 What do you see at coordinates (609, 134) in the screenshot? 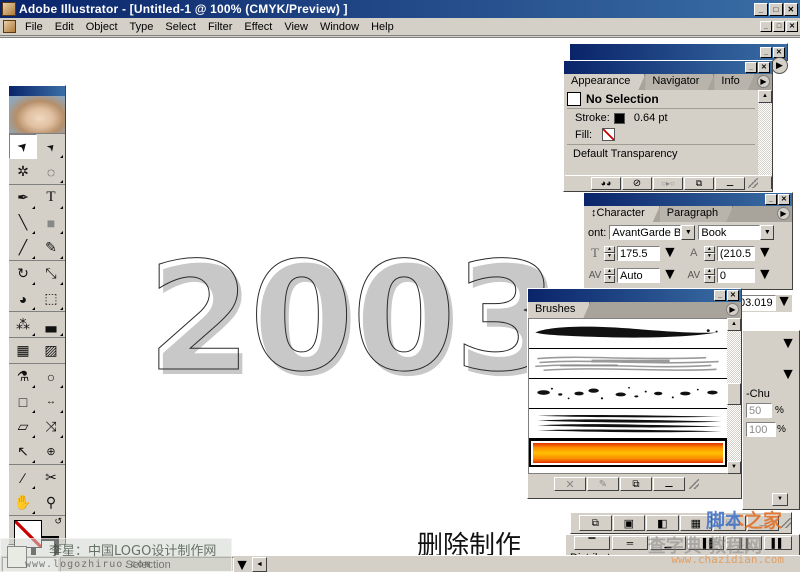
I see `fill-color-swatch` at bounding box center [609, 134].